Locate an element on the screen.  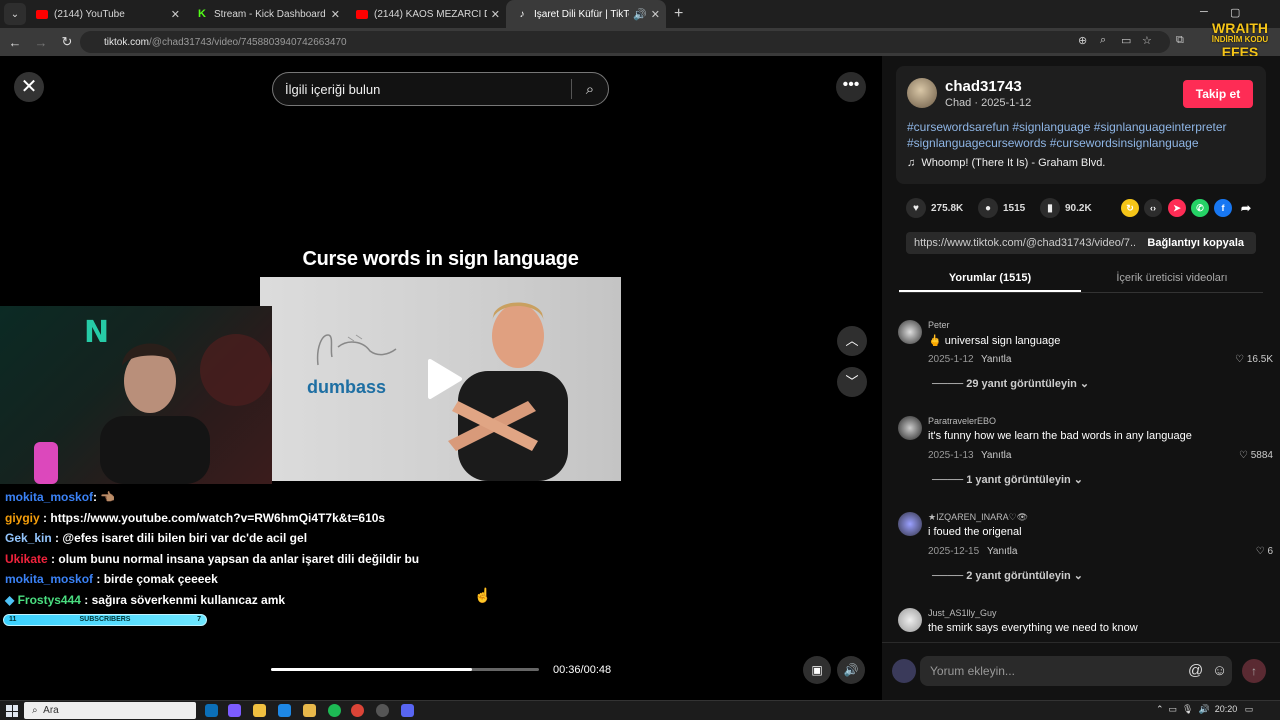
author-subline: Chad · 2025-1-12 is located at coordinates (988, 103).